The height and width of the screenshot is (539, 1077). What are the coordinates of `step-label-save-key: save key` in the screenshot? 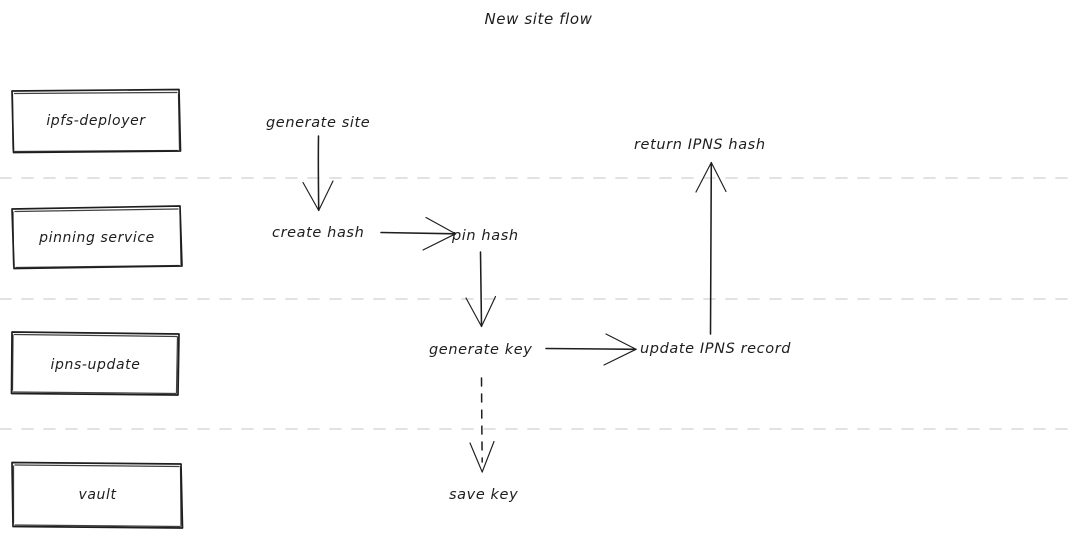 It's located at (484, 495).